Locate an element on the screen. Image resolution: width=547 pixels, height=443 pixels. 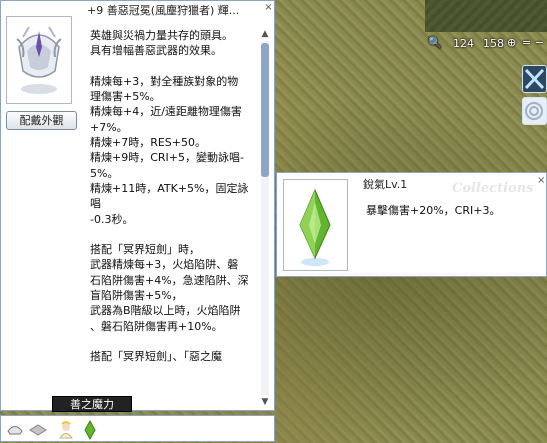
skill-description: 暴擊傷害+20%，CRI+3。 is located at coordinates (433, 210).